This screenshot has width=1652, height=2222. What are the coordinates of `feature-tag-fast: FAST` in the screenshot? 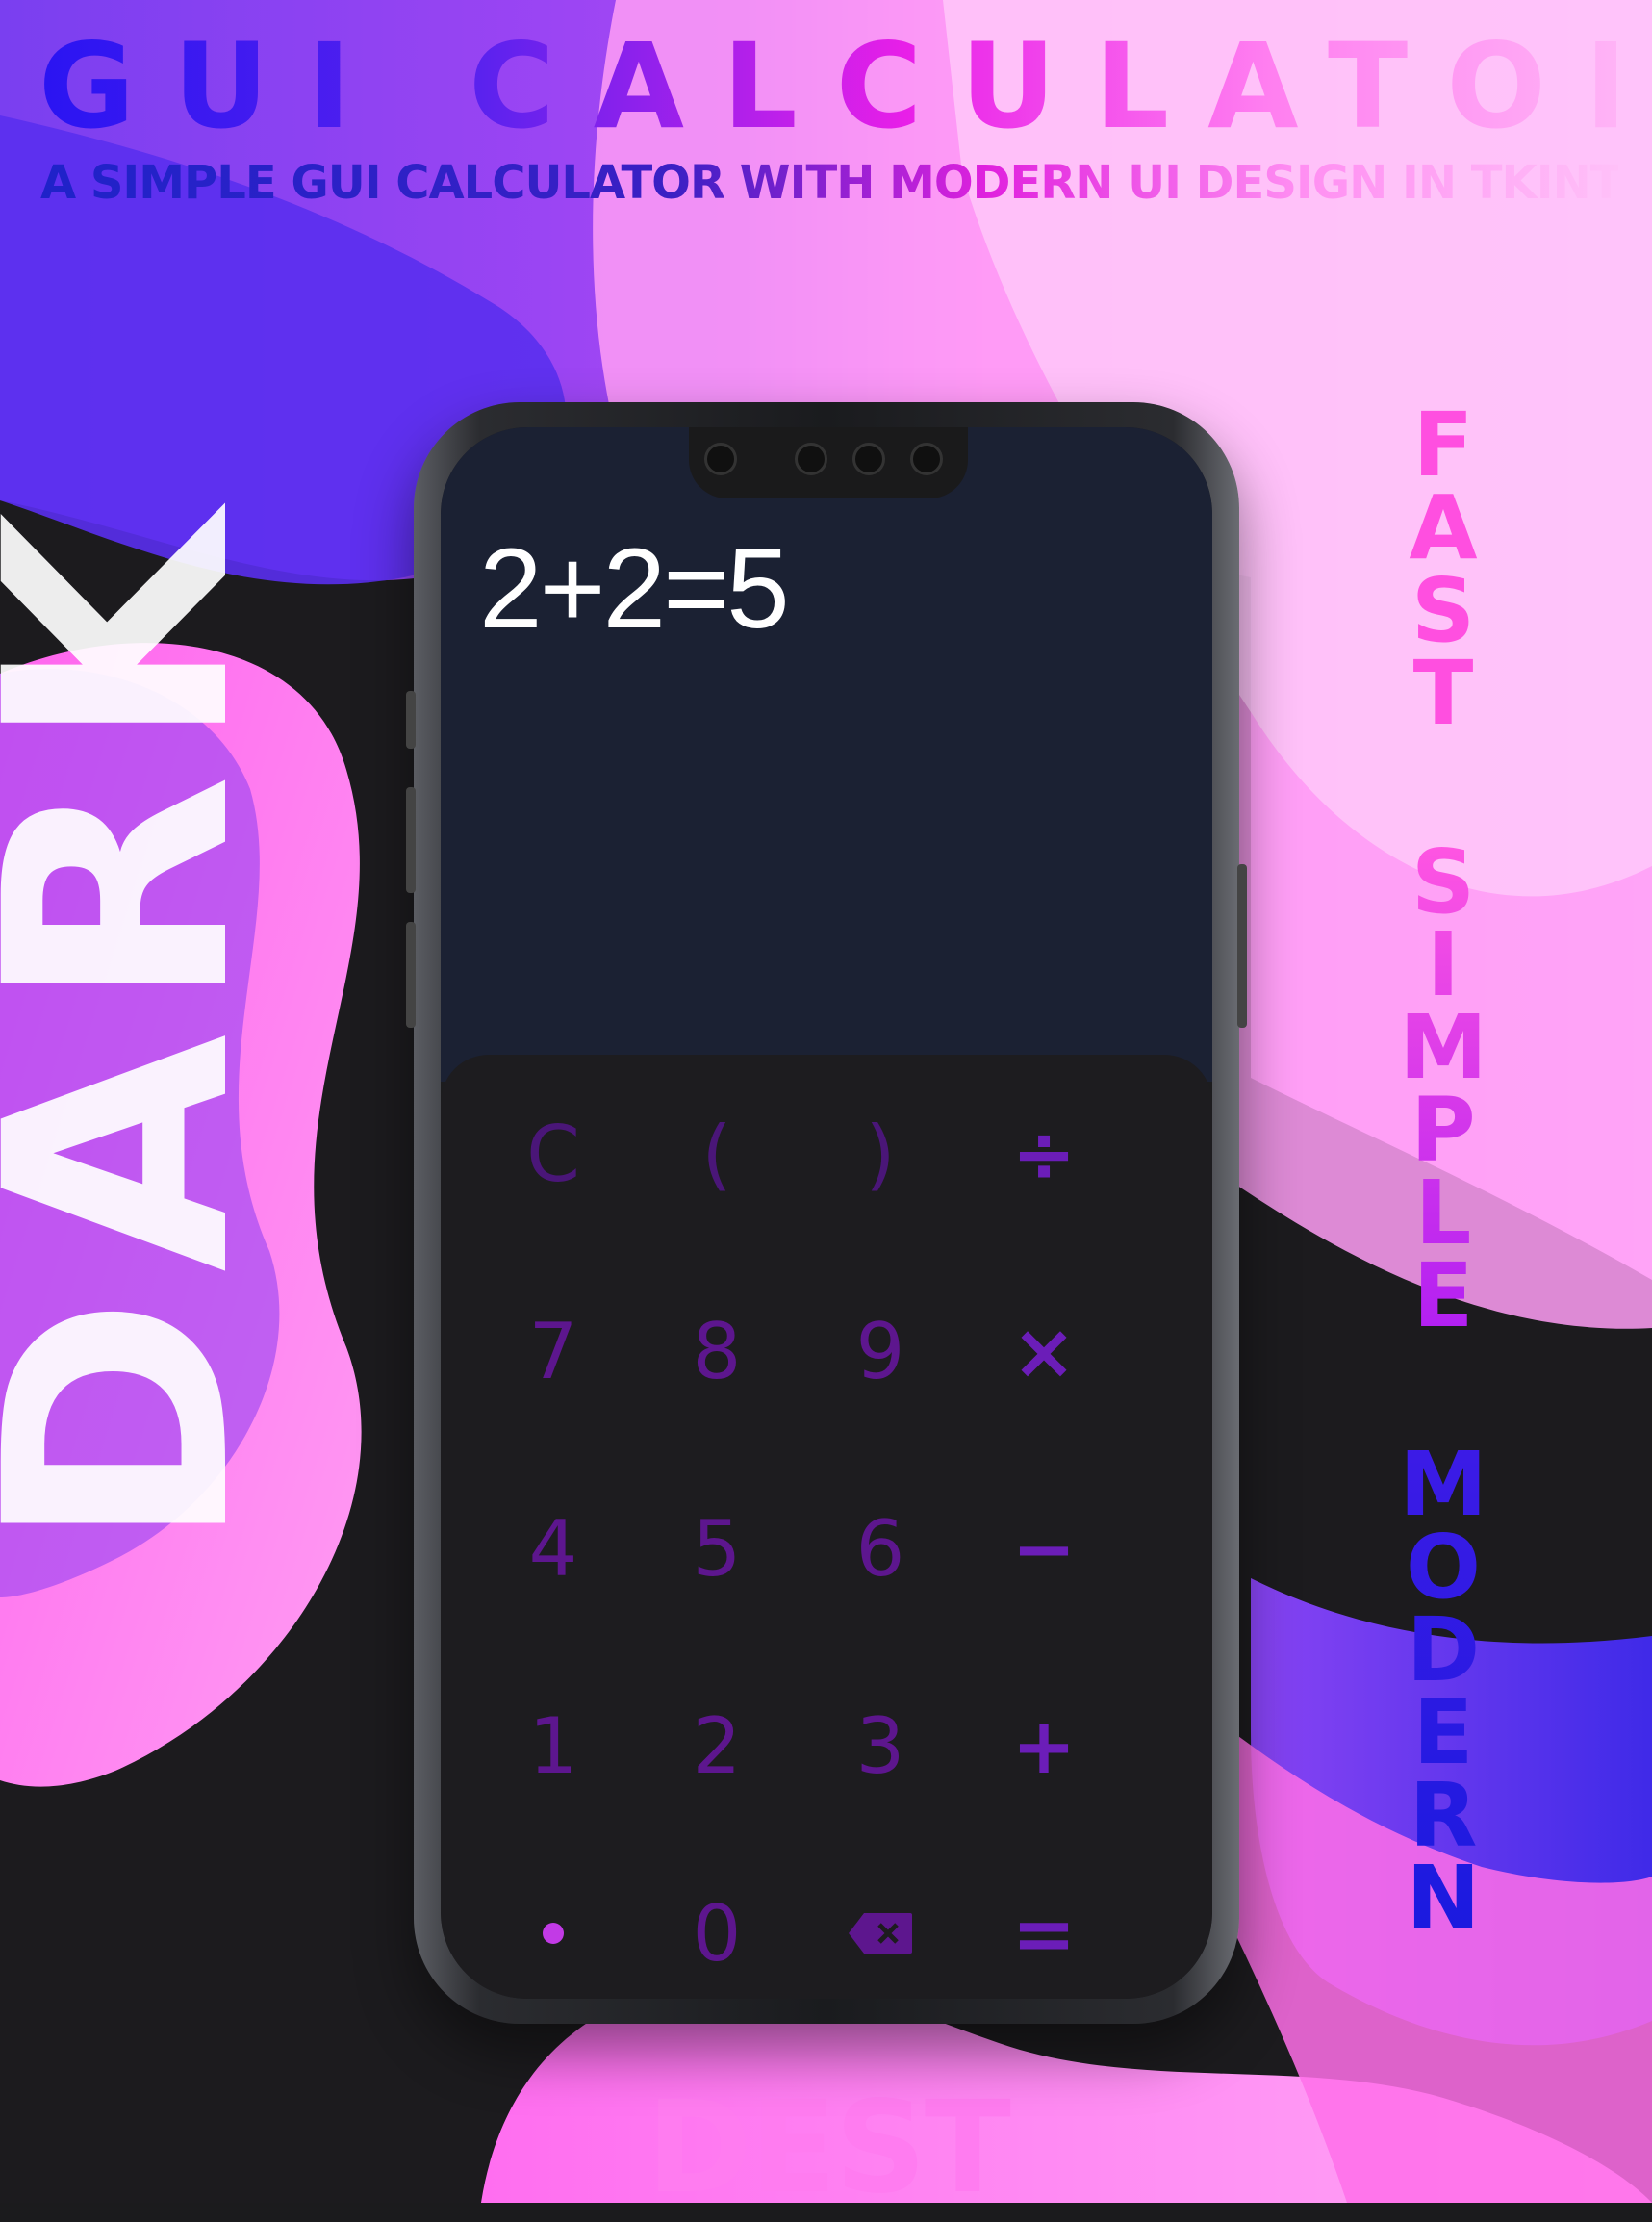 It's located at (1443, 569).